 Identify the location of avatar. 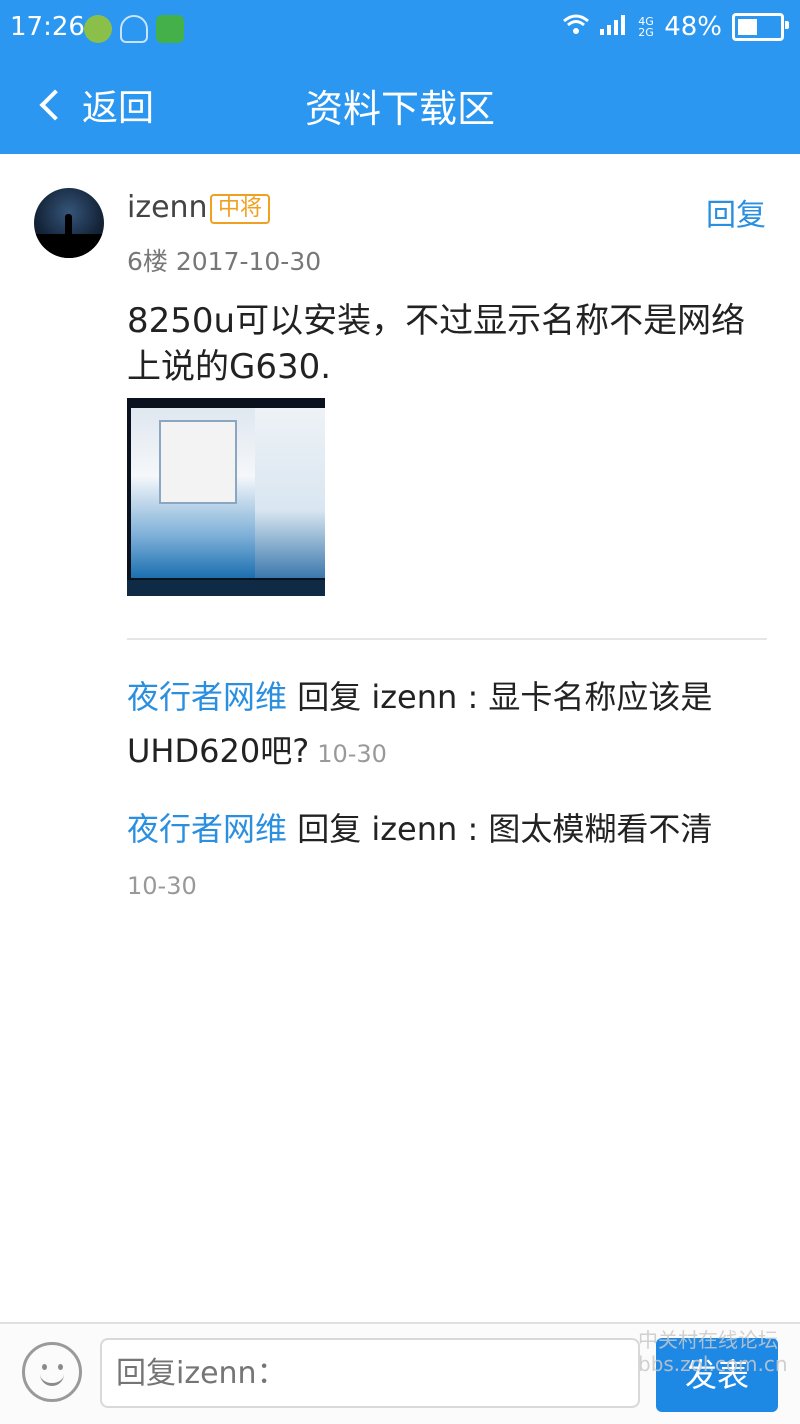
(69, 223).